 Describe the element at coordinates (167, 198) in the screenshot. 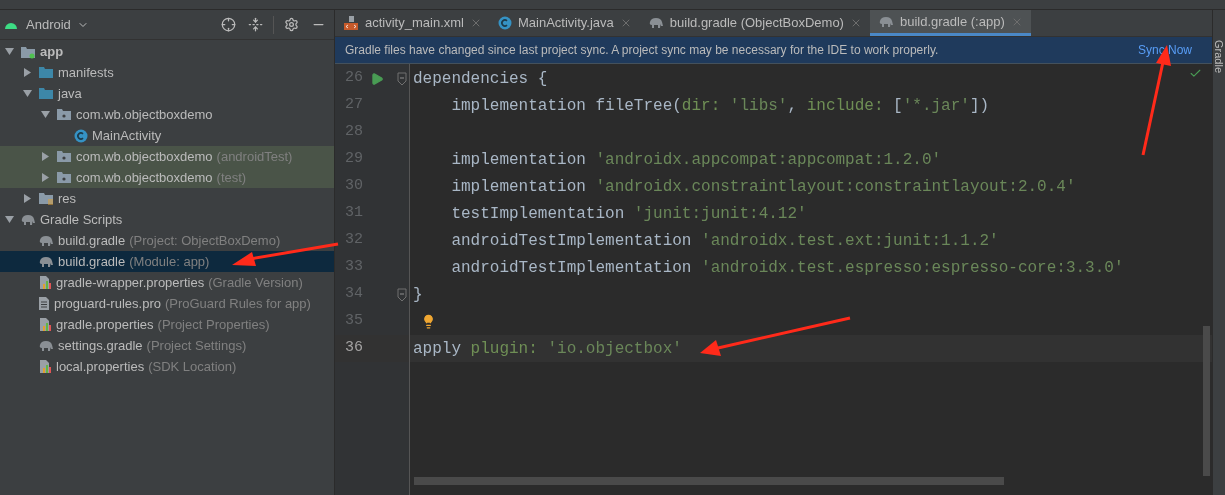

I see `tree-item: res` at that location.